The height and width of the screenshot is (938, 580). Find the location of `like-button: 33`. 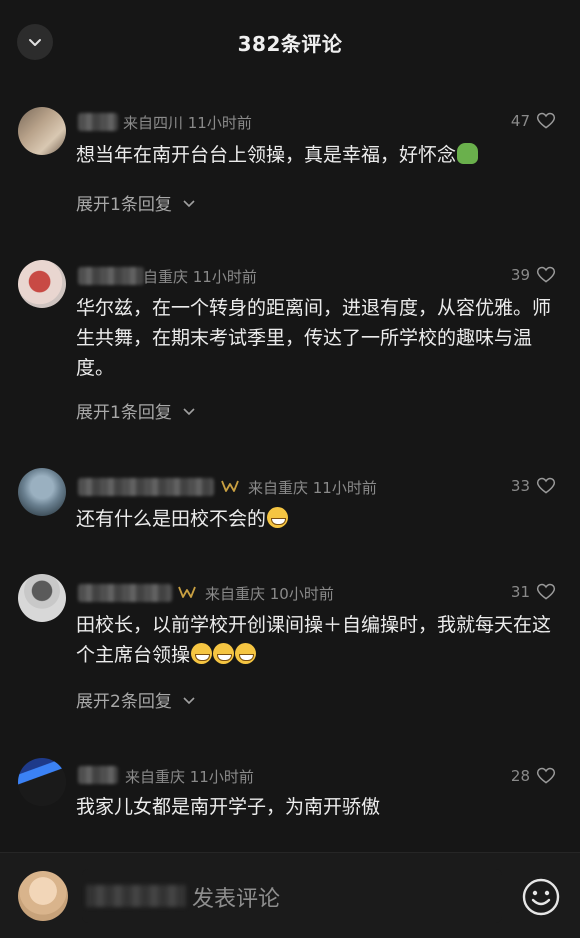

like-button: 33 is located at coordinates (533, 486).